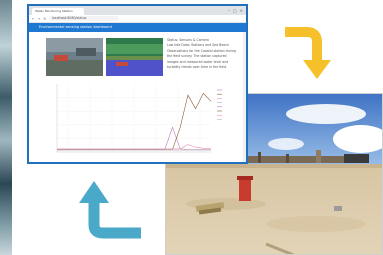 Image resolution: width=383 pixels, height=255 pixels. I want to click on window-controls: – □ ×, so click(237, 10).